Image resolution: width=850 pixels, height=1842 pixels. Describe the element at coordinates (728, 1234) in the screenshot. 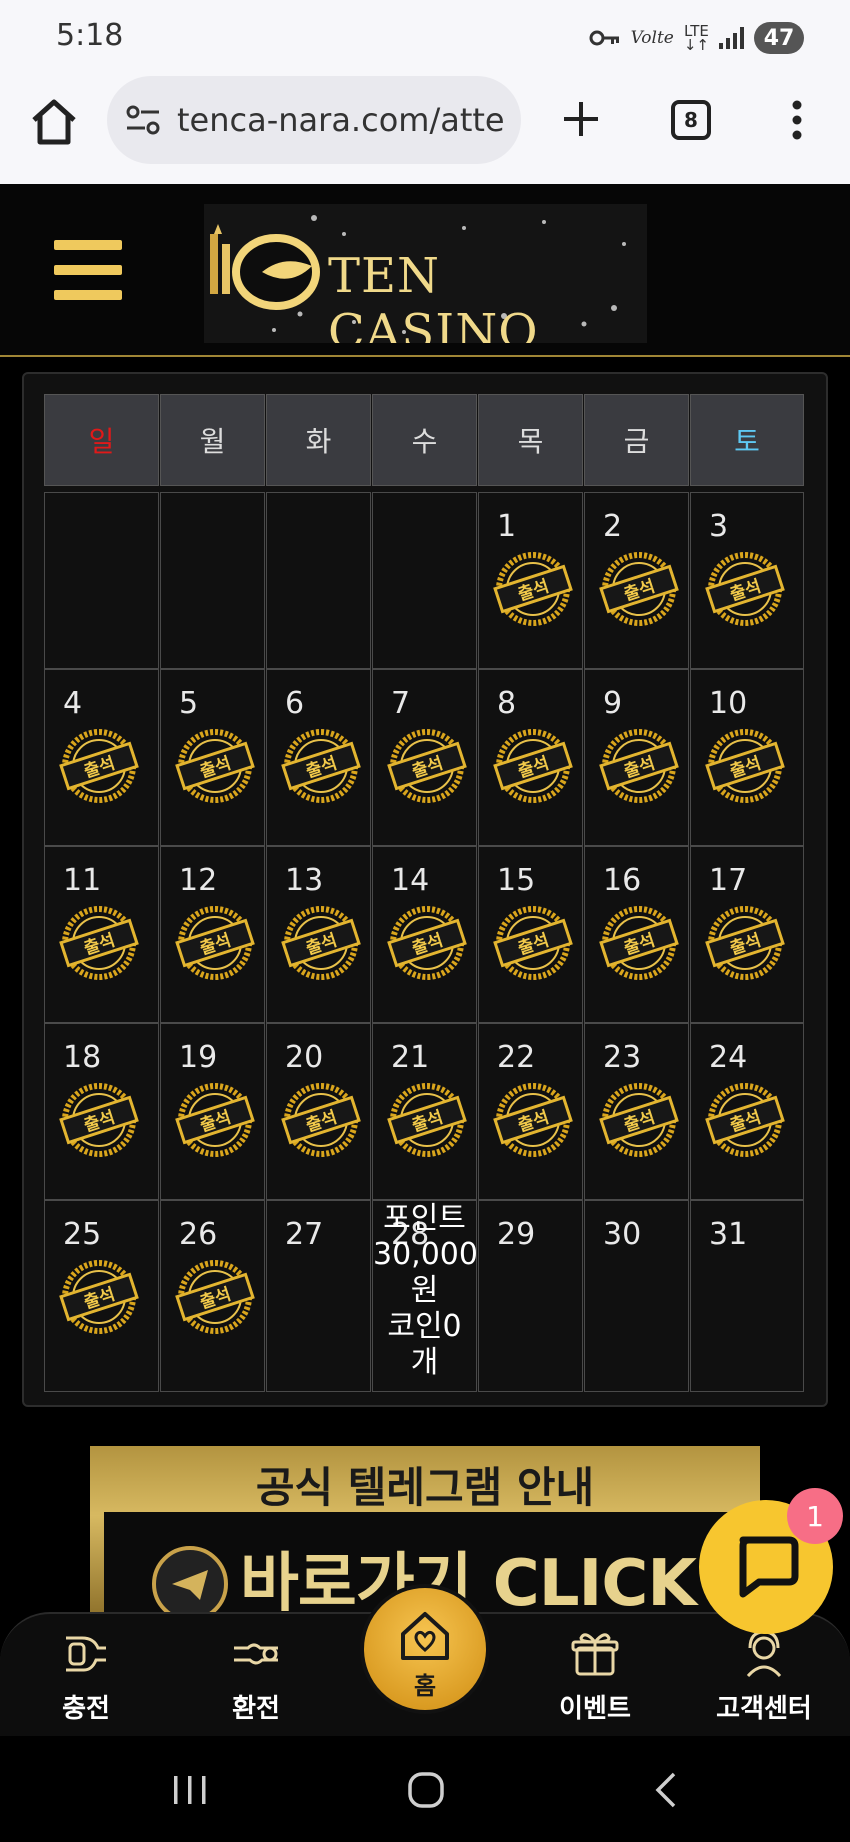

I see `day-number: 31` at that location.